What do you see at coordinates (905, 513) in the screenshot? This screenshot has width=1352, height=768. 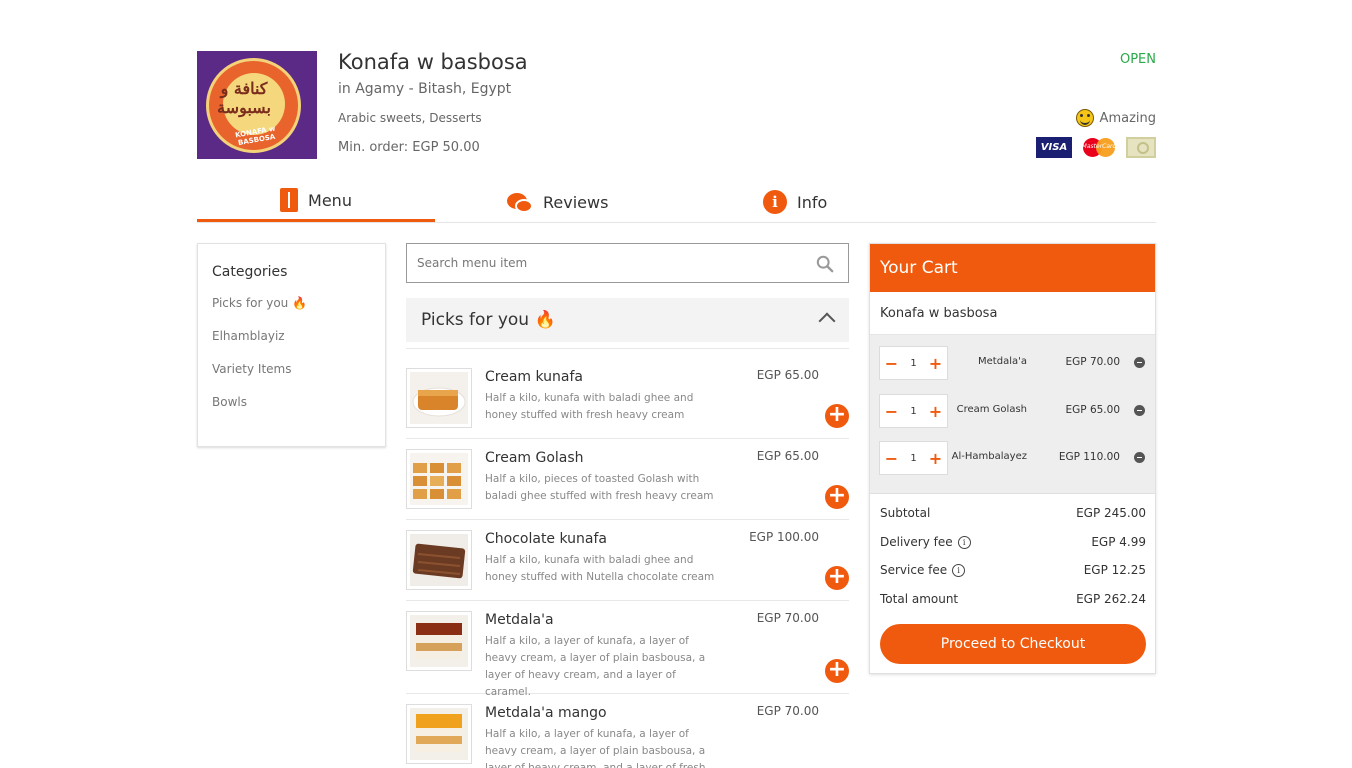 I see `subtotal-label: Subtotal` at bounding box center [905, 513].